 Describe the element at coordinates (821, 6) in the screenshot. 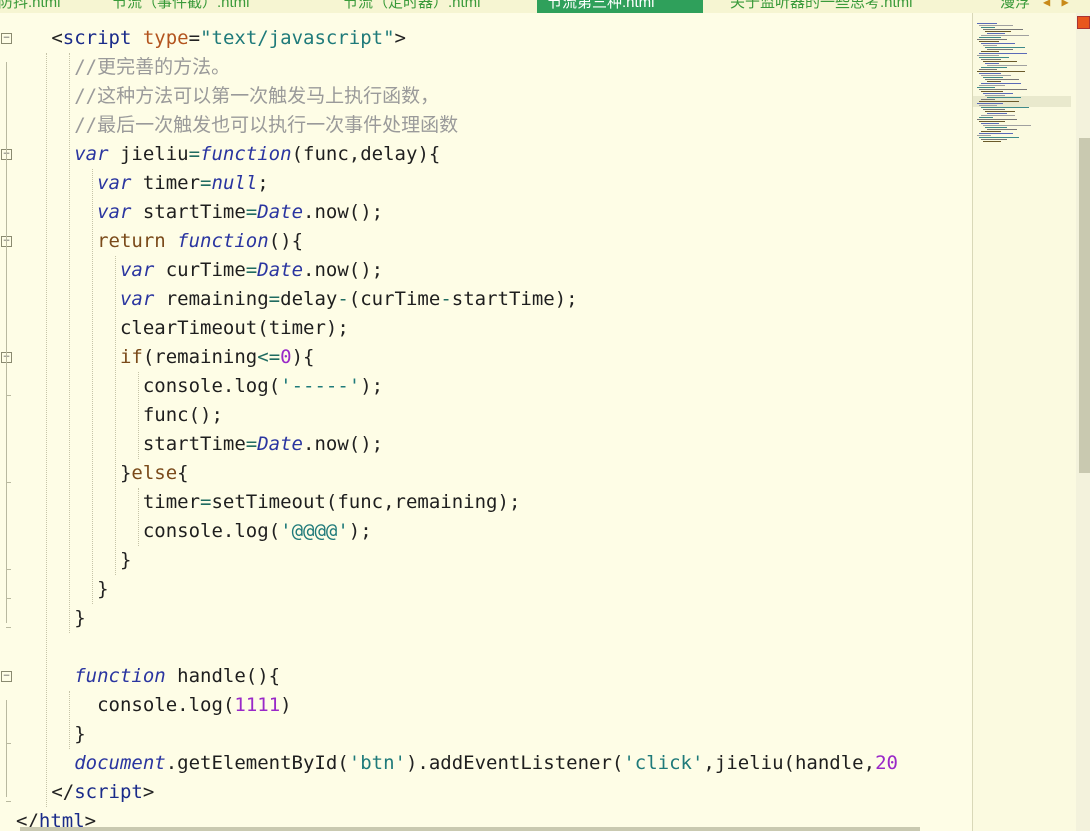

I see `tab-listener-thoughts: 关于监听器的一些思考.html` at that location.